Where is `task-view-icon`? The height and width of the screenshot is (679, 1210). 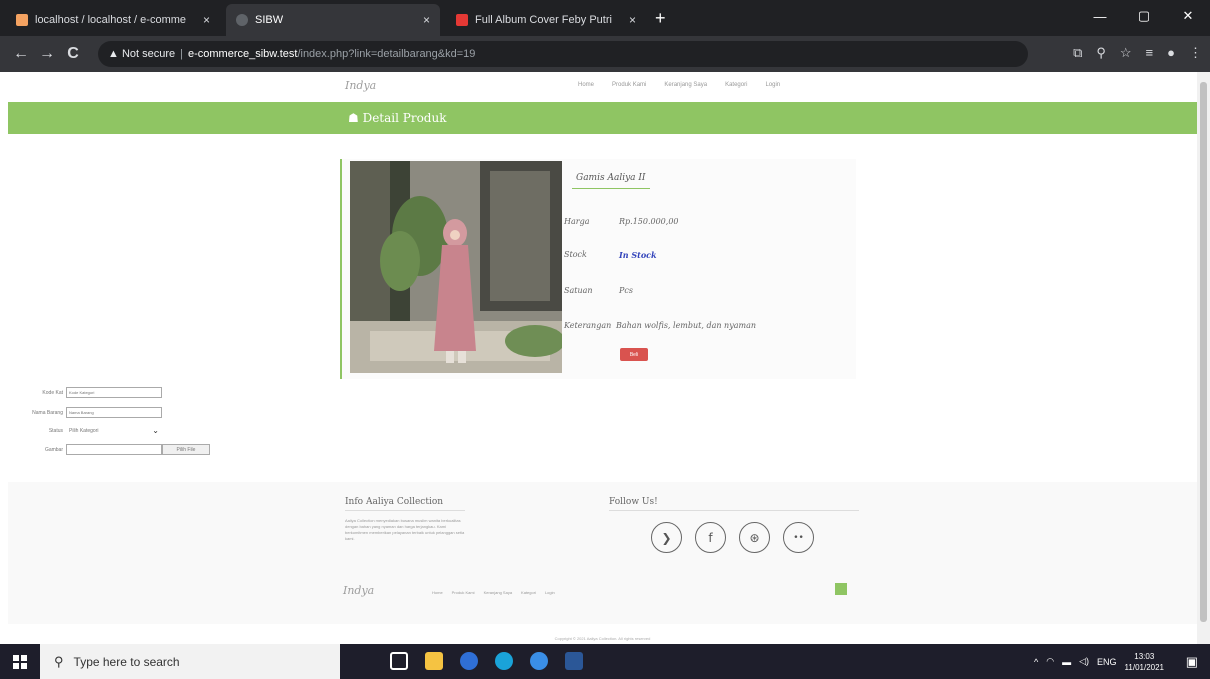 task-view-icon is located at coordinates (399, 661).